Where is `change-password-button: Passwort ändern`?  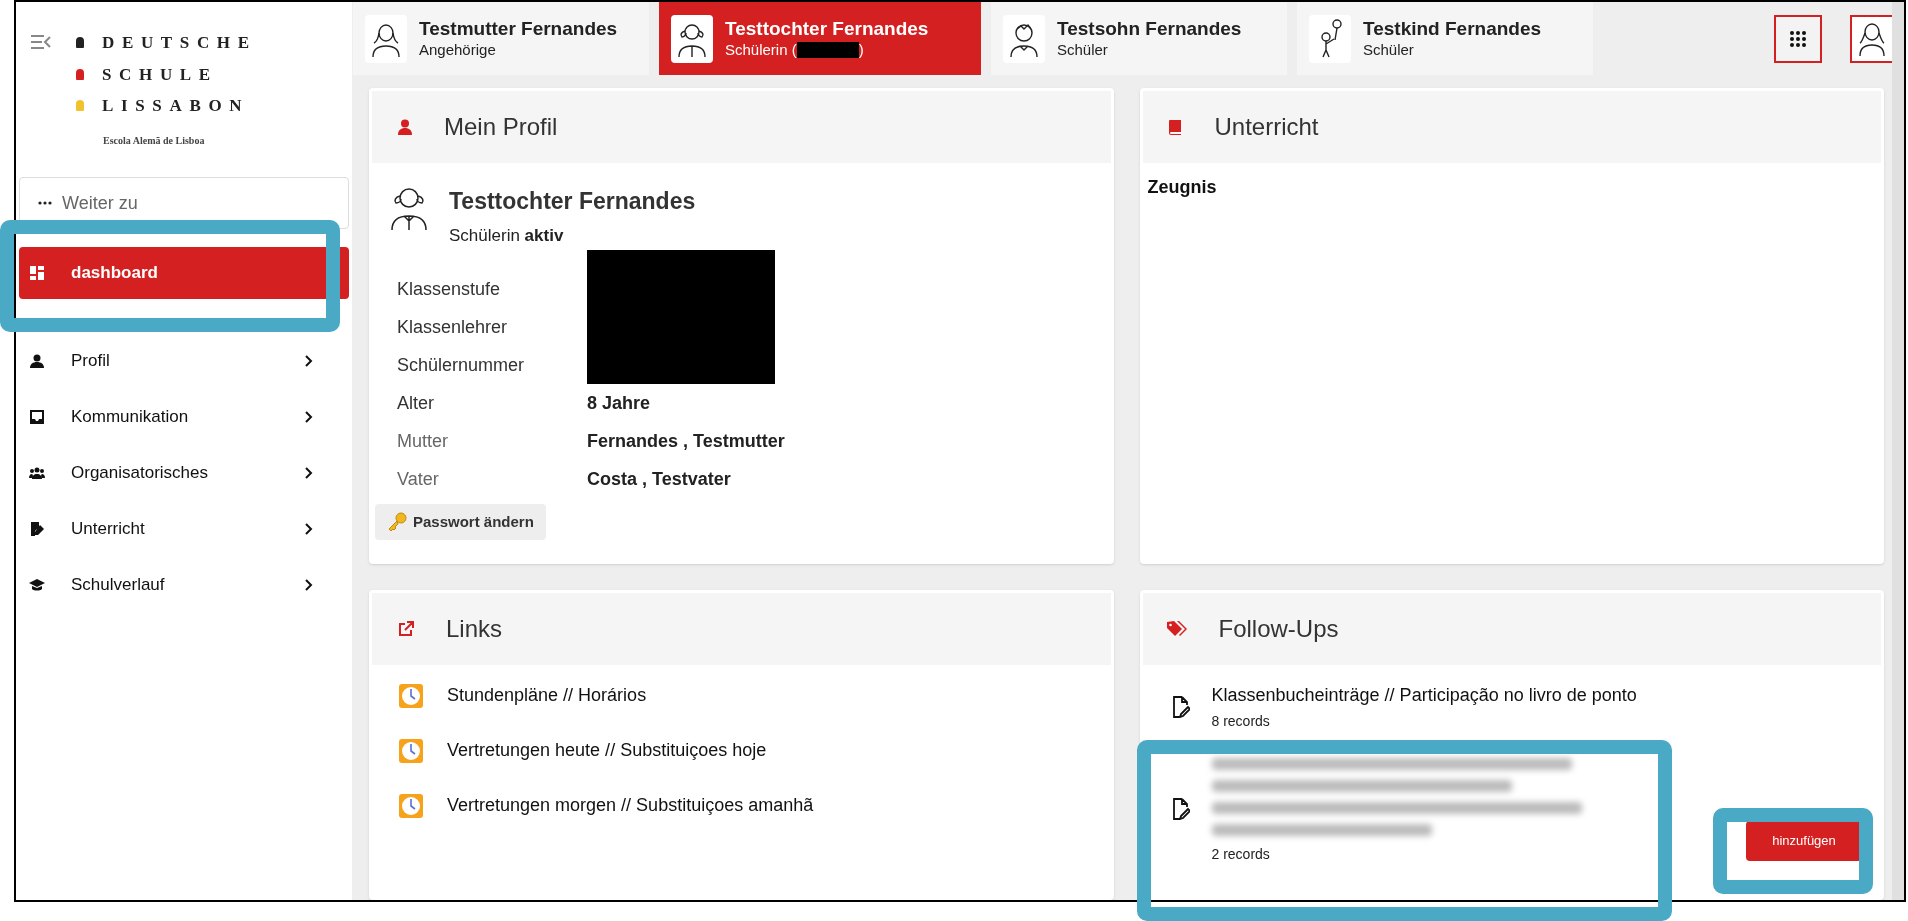
change-password-button: Passwort ändern is located at coordinates (460, 522).